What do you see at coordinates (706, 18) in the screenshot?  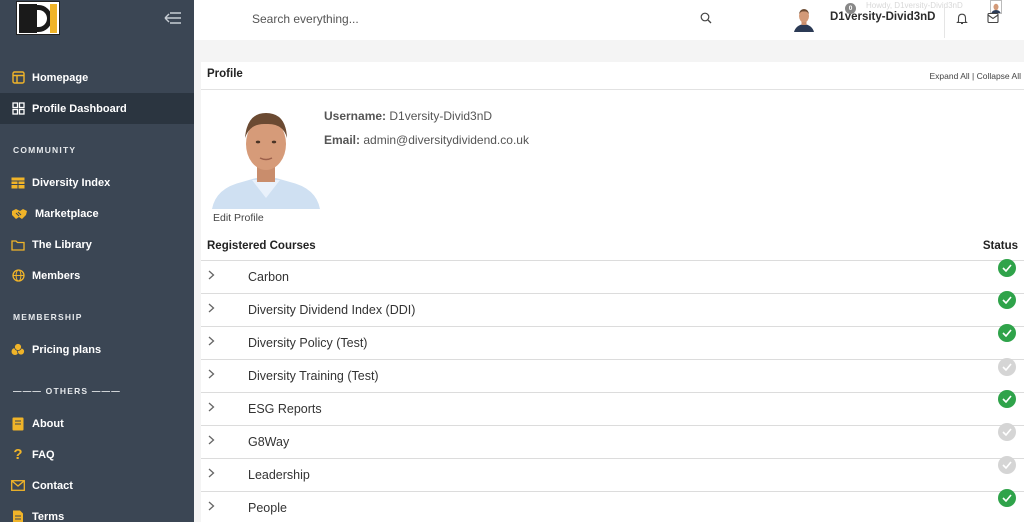 I see `search-icon` at bounding box center [706, 18].